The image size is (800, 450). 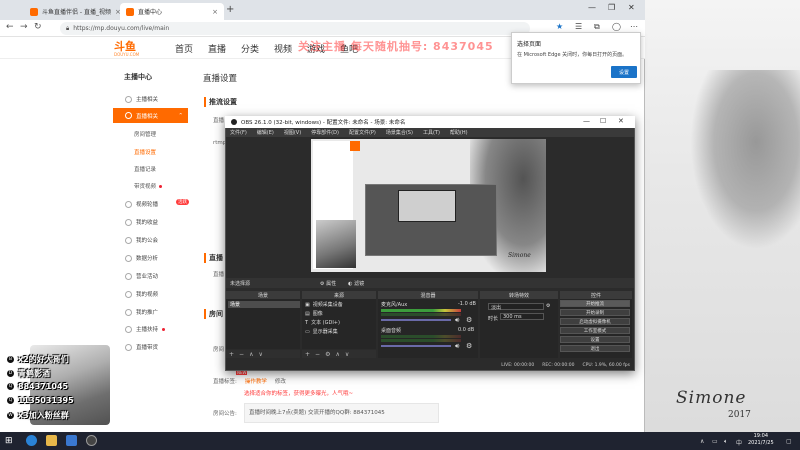 What do you see at coordinates (148, 186) in the screenshot?
I see `sidebar-item-goods-video: 带货视频` at bounding box center [148, 186].